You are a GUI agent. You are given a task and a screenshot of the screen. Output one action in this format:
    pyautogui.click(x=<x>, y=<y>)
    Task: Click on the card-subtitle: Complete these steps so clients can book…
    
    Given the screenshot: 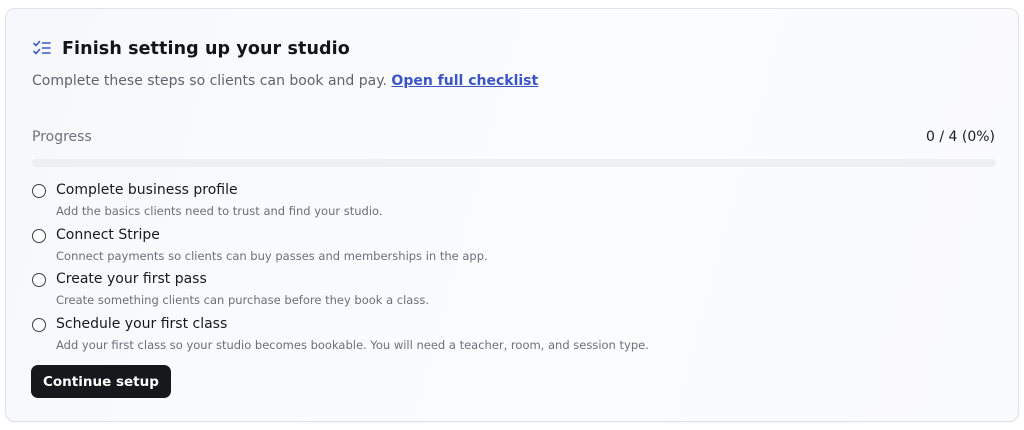 What is the action you would take?
    pyautogui.click(x=285, y=81)
    